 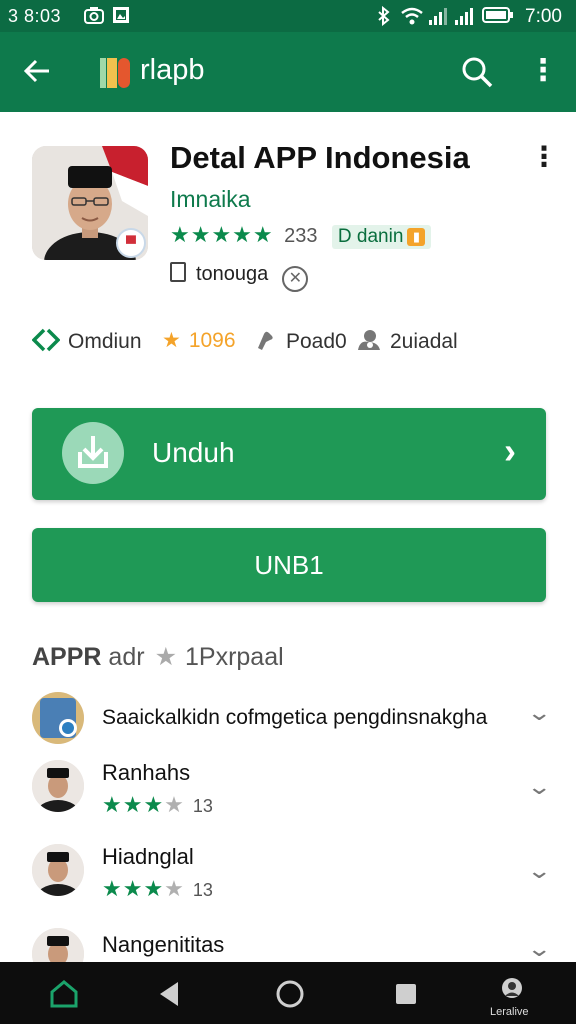 I want to click on person-bubble-icon, so click(x=369, y=341).